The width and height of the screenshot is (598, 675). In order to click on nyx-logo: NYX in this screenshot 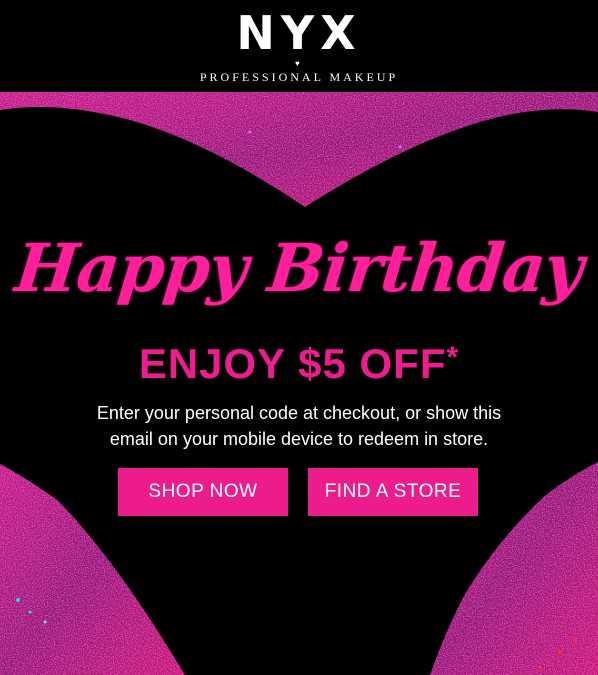, I will do `click(299, 33)`.